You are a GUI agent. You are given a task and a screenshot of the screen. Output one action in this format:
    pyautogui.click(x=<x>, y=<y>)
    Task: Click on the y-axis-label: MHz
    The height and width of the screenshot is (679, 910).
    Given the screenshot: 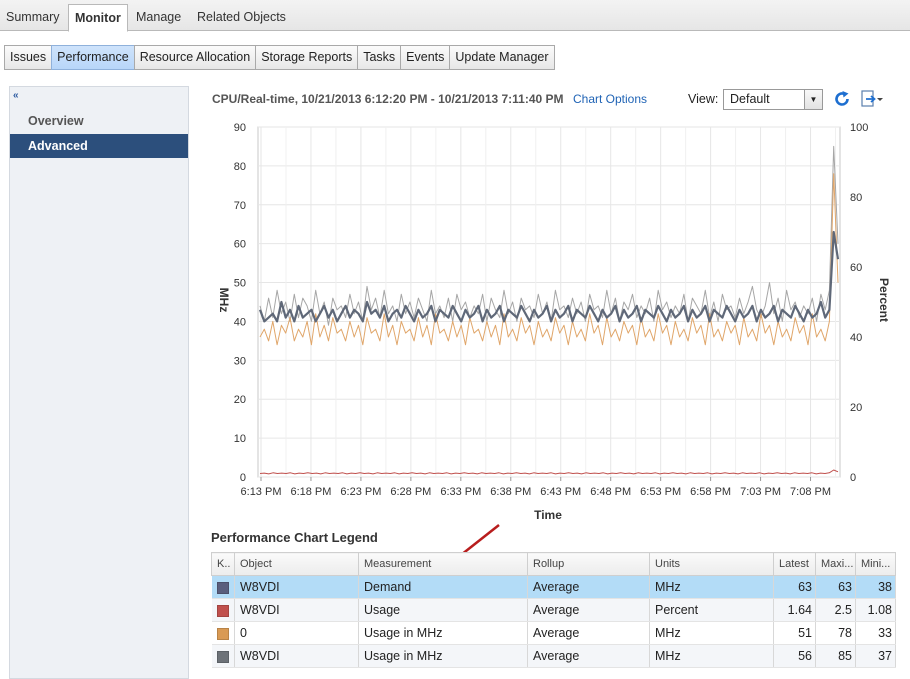 What is the action you would take?
    pyautogui.click(x=224, y=300)
    